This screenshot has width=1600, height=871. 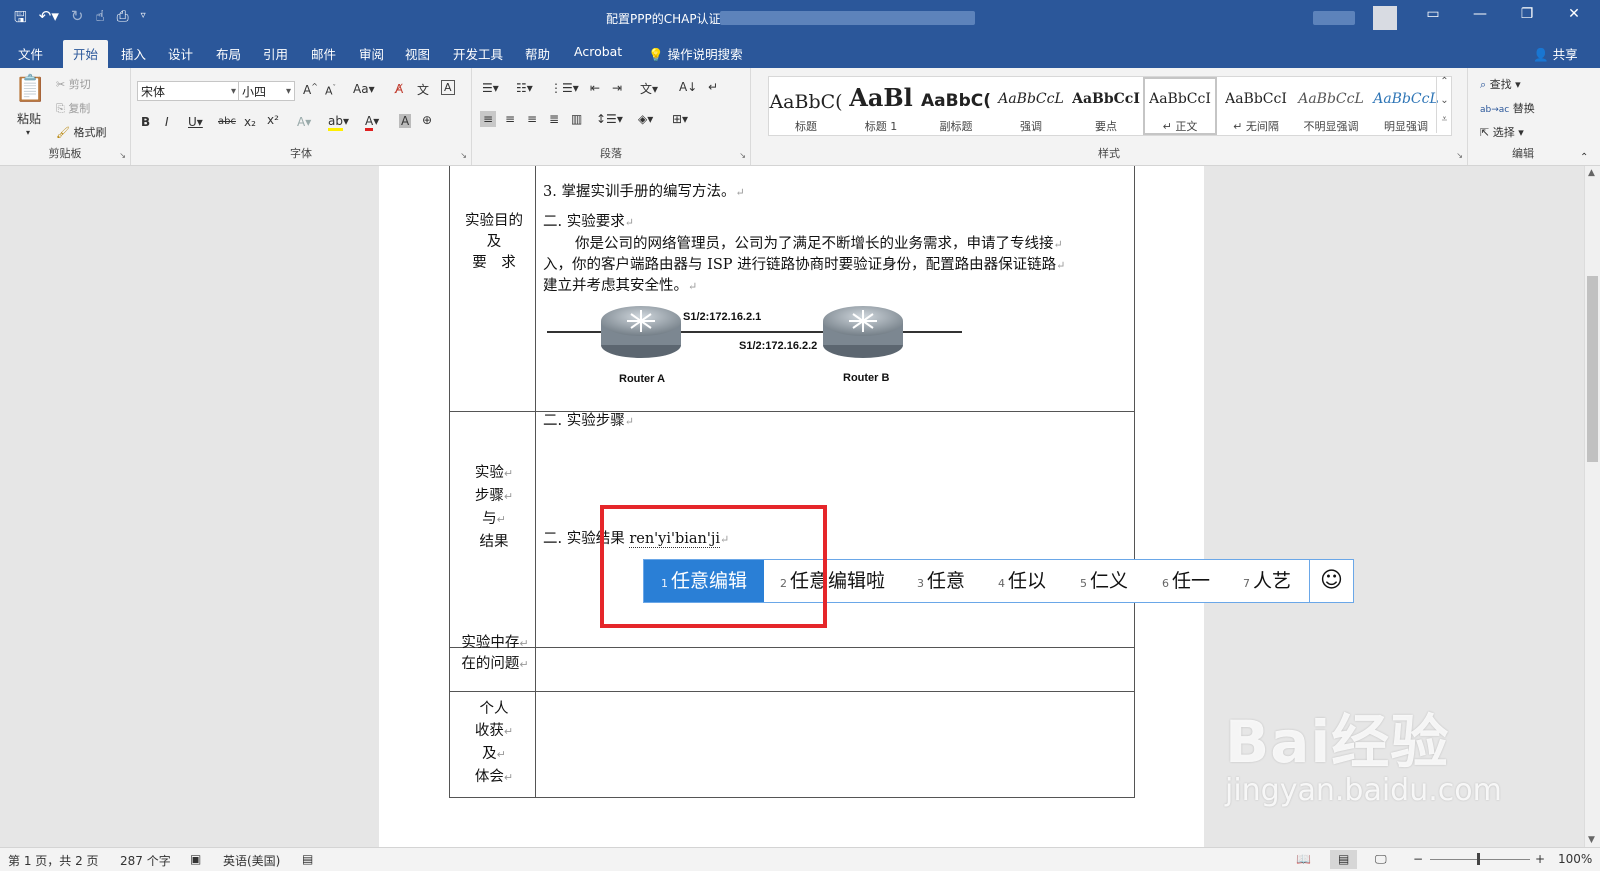 I want to click on restore-icon: ❐, so click(x=1527, y=14).